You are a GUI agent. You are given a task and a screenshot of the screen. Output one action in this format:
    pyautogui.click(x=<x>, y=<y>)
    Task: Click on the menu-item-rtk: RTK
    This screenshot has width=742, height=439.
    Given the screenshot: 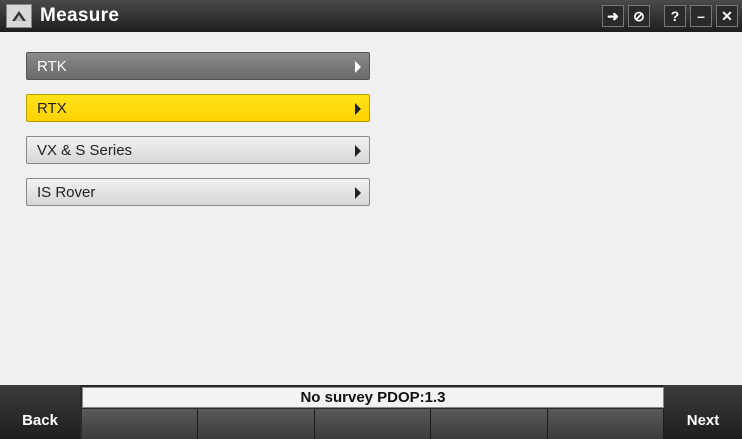 What is the action you would take?
    pyautogui.click(x=198, y=66)
    